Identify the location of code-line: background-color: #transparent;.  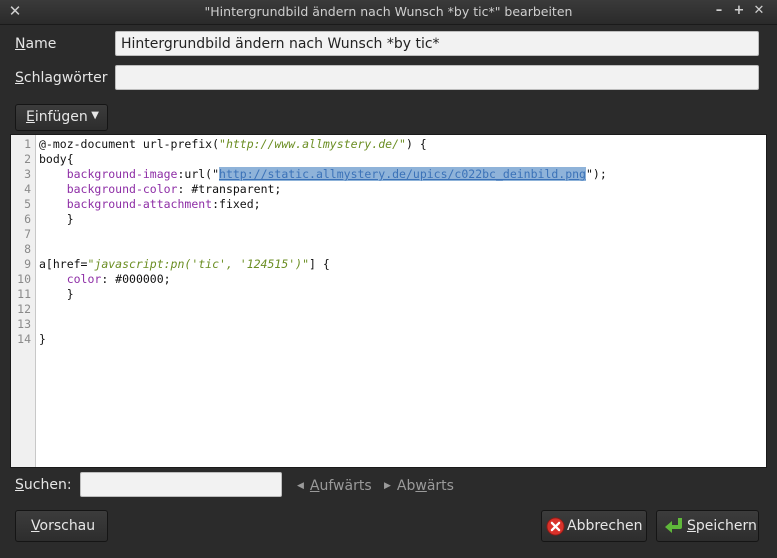
(160, 189).